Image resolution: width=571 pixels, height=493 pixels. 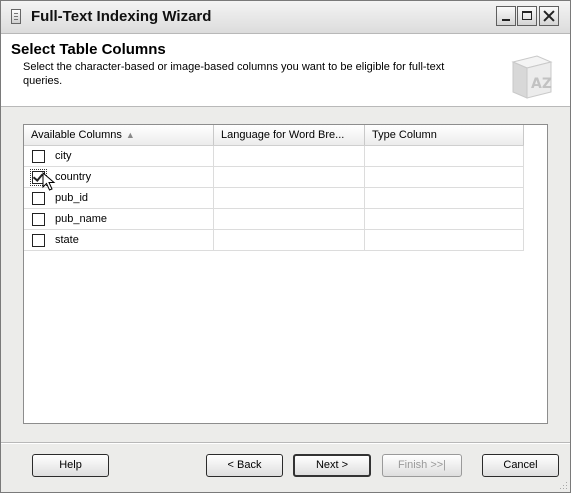 I want to click on back-button: < Back, so click(x=244, y=465).